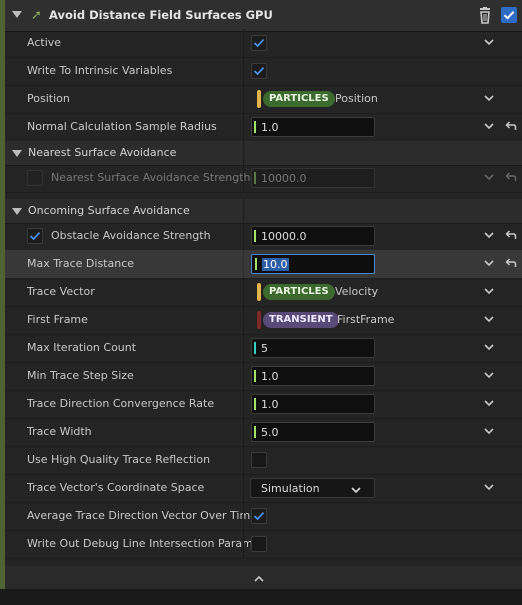  I want to click on row-normal-sample-radius: Normal Calculation Sample Radius 1.0, so click(263, 127).